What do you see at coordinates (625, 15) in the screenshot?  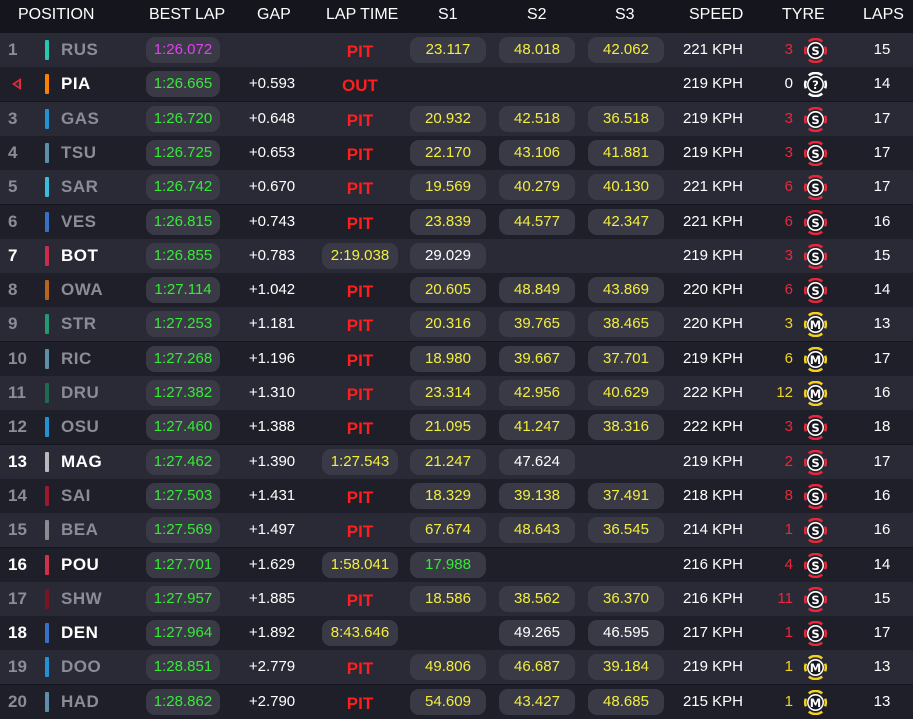 I see `header-s3: S3` at bounding box center [625, 15].